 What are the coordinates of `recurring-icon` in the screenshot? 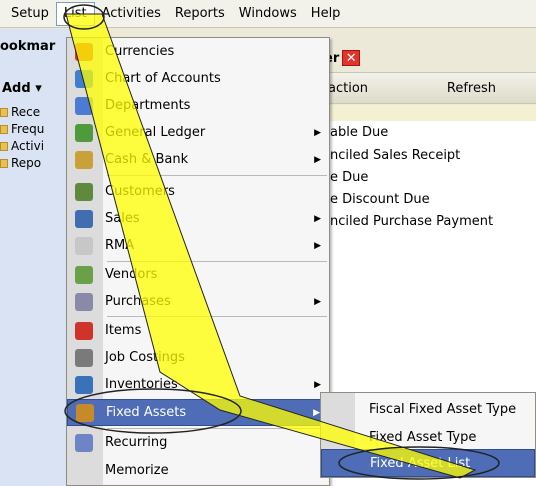 It's located at (84, 442).